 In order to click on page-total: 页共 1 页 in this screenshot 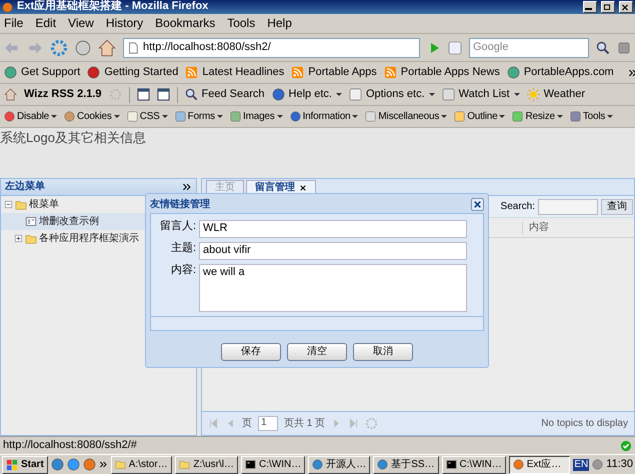, I will do `click(305, 424)`.